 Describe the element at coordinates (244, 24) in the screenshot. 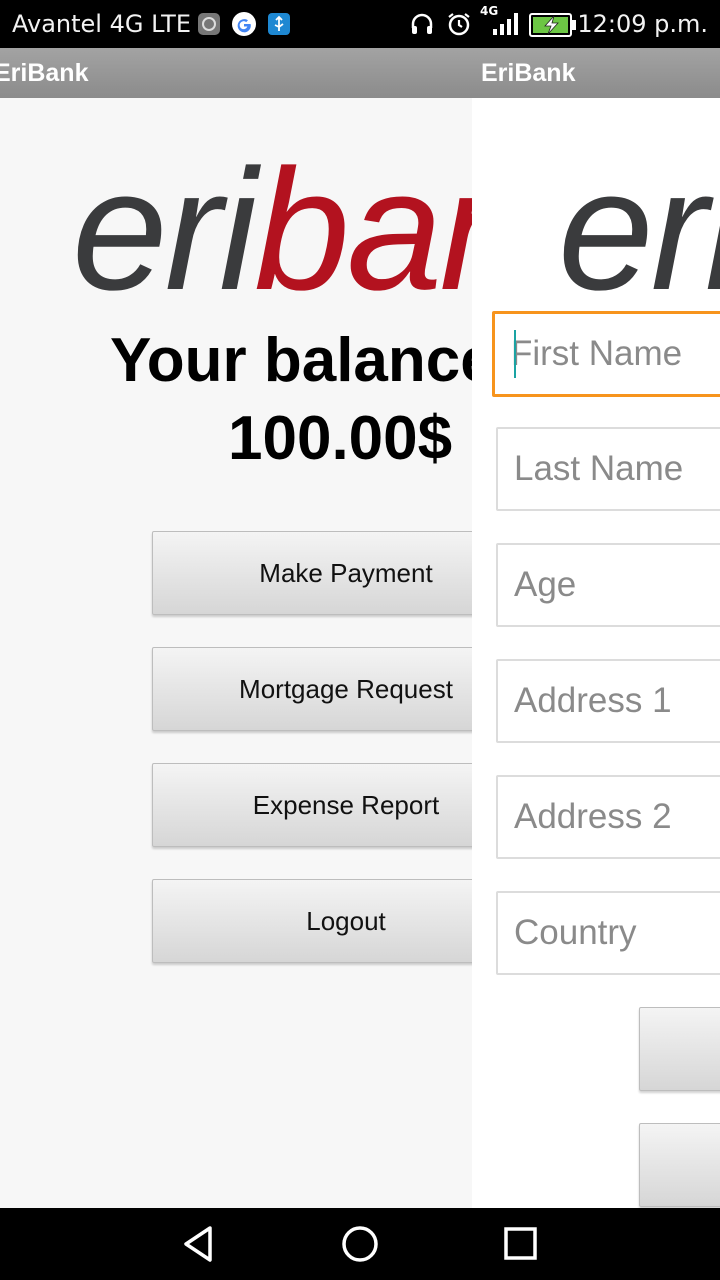

I see `google-icon` at that location.